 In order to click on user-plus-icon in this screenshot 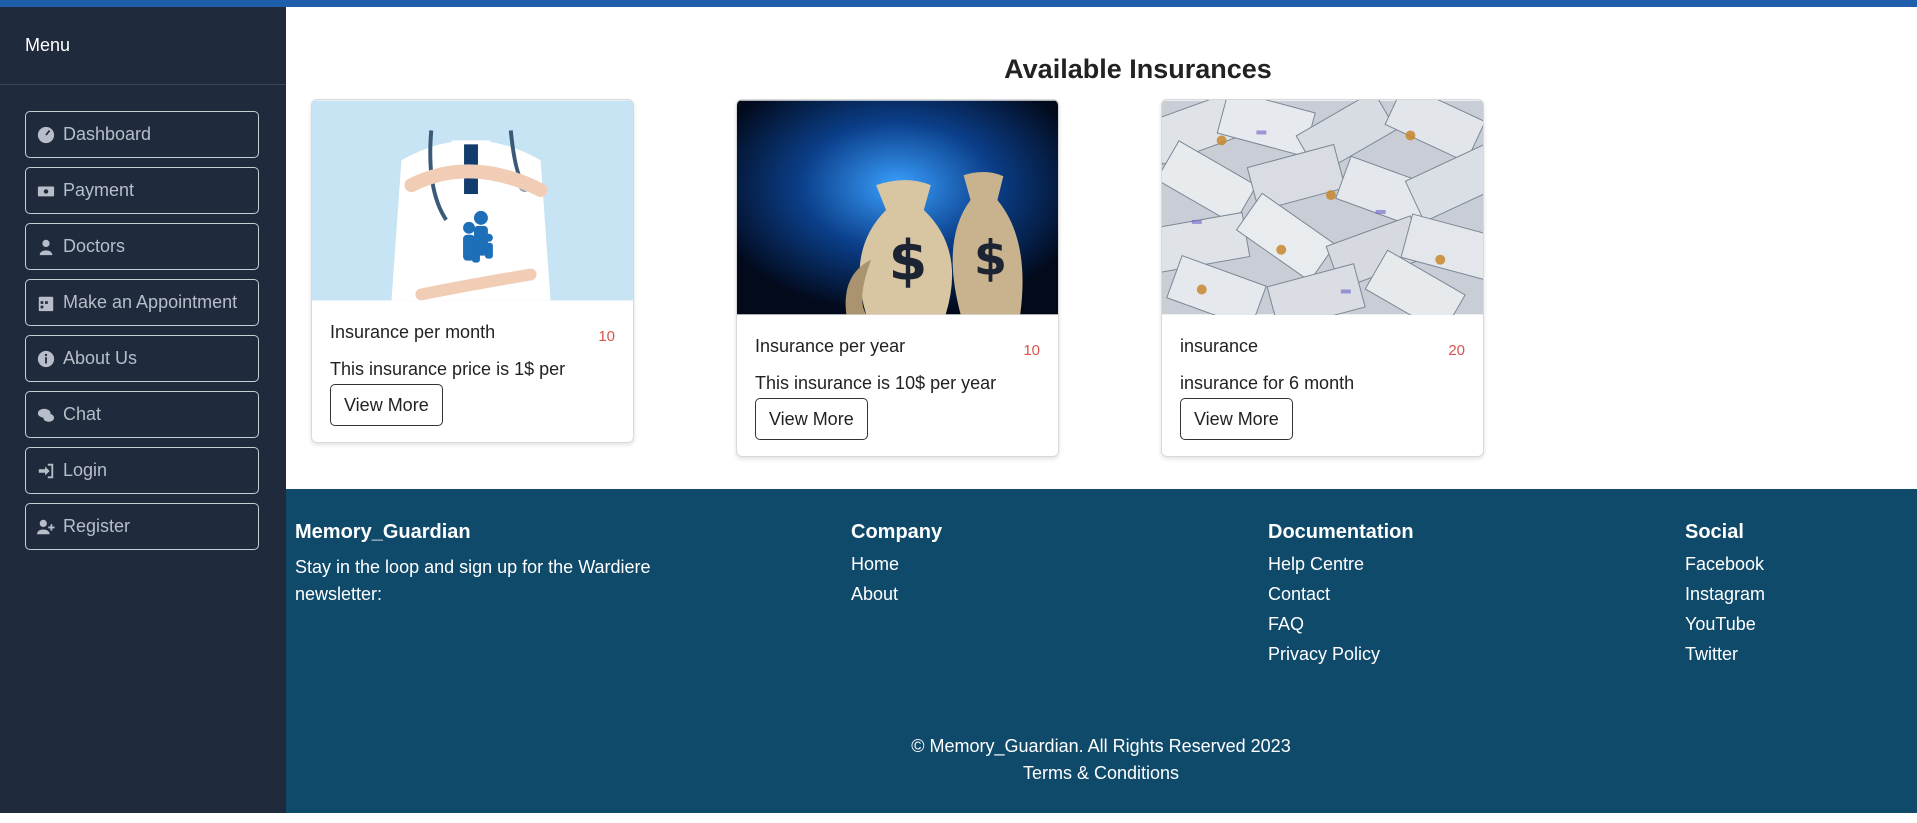, I will do `click(46, 527)`.